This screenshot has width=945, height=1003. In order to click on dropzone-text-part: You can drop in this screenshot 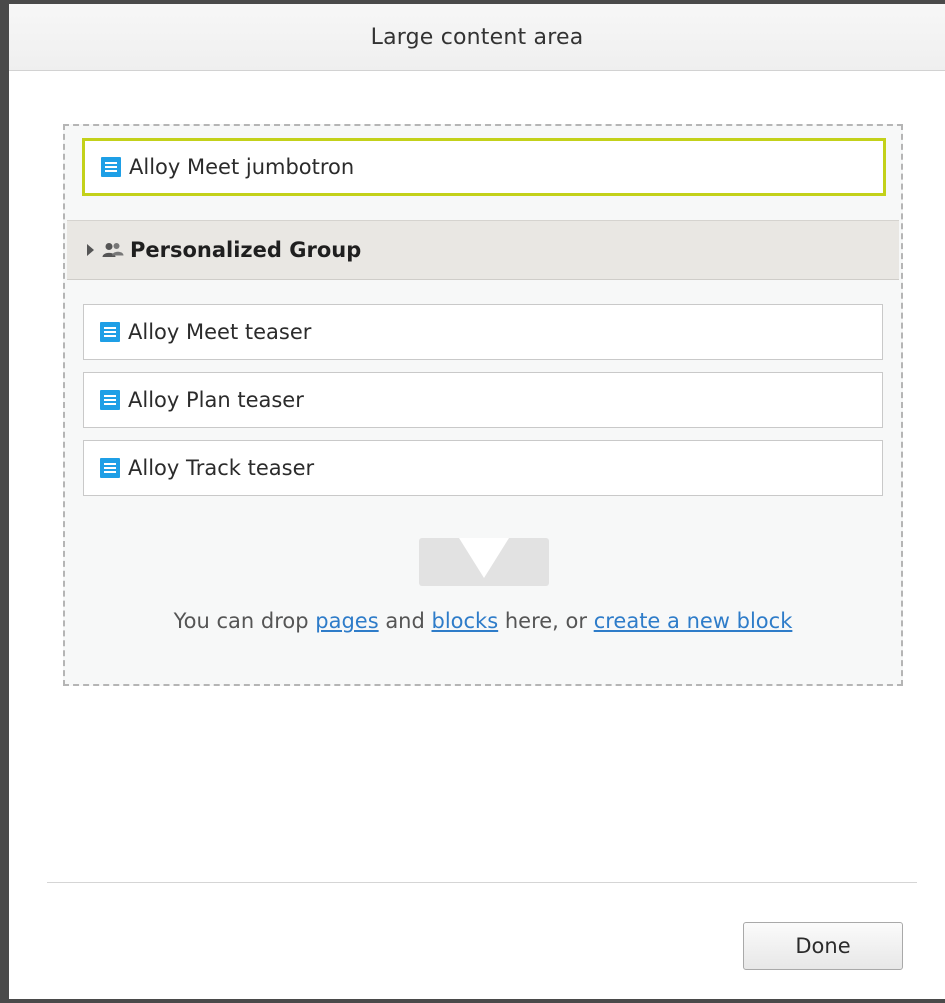, I will do `click(244, 621)`.